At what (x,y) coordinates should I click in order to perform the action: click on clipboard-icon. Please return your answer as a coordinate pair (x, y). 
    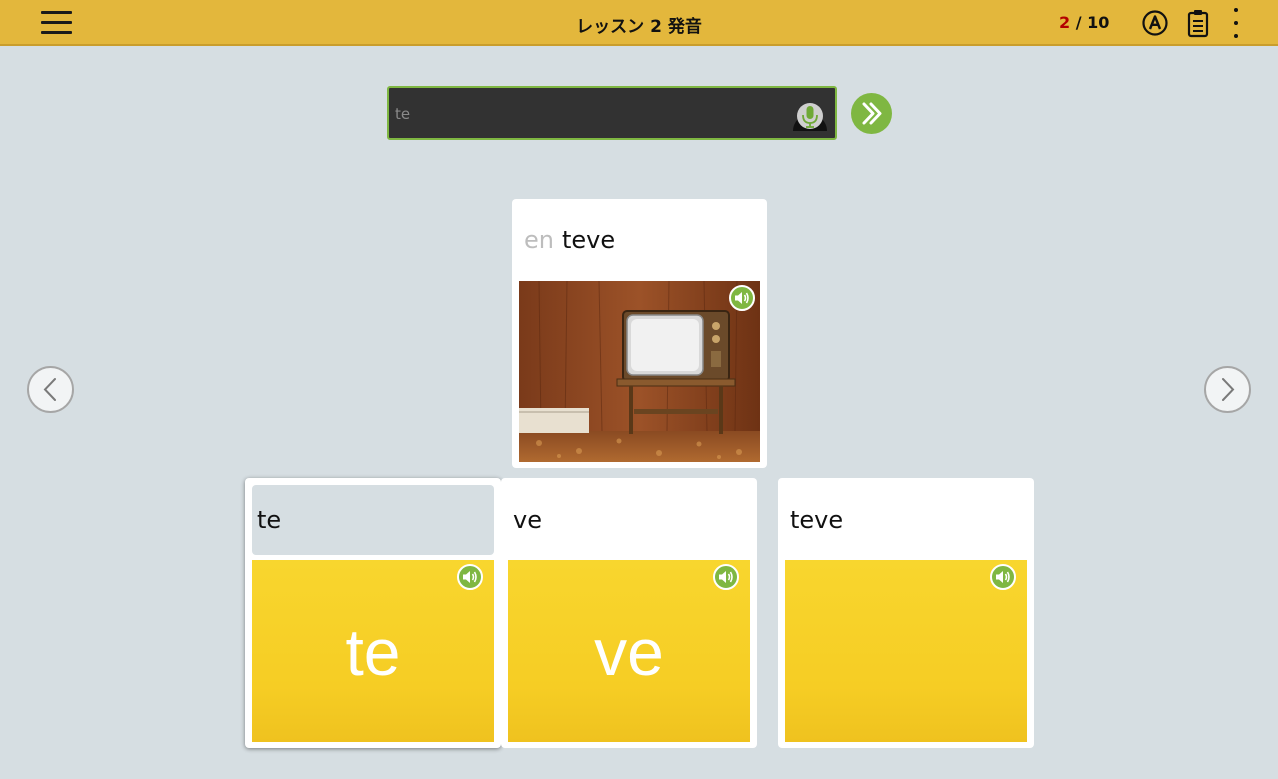
    Looking at the image, I should click on (1198, 23).